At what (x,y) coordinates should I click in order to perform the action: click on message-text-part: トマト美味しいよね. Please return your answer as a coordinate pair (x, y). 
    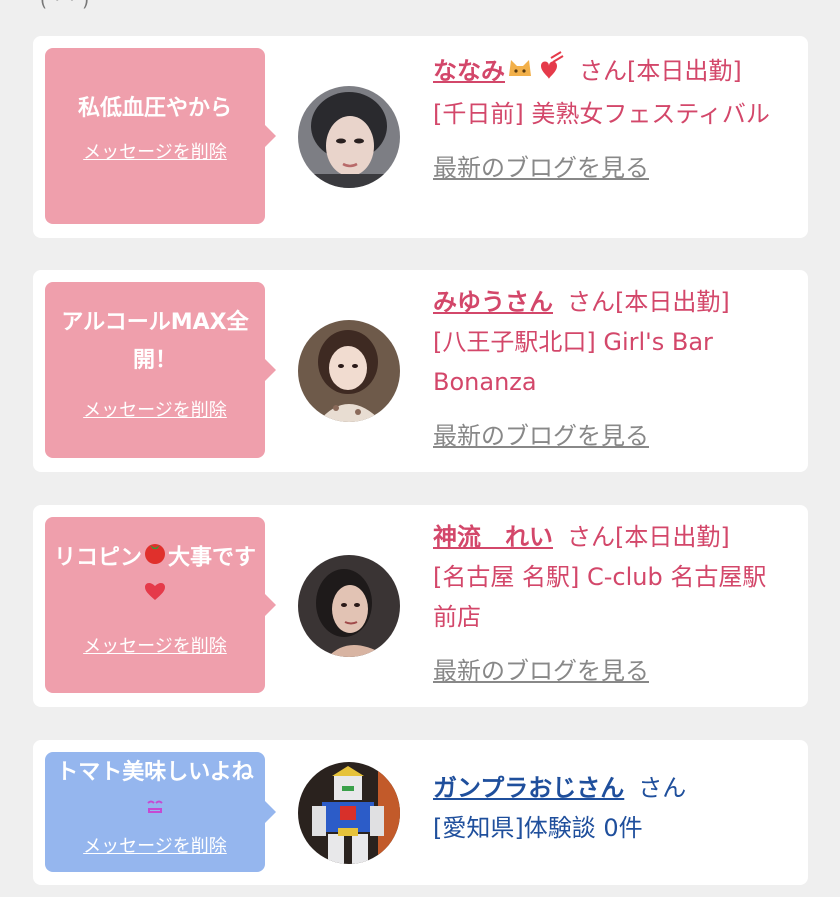
    Looking at the image, I should click on (155, 772).